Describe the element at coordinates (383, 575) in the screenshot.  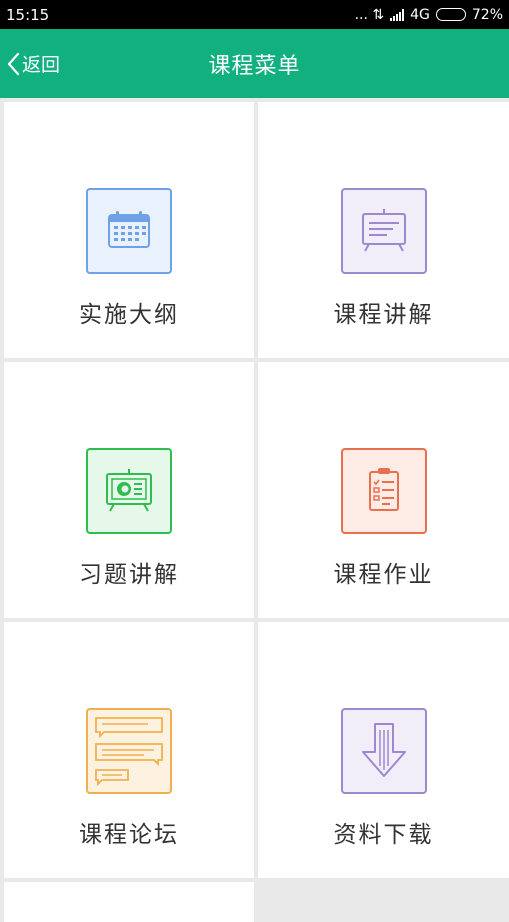
I see `menu-item-label: 课程作业` at that location.